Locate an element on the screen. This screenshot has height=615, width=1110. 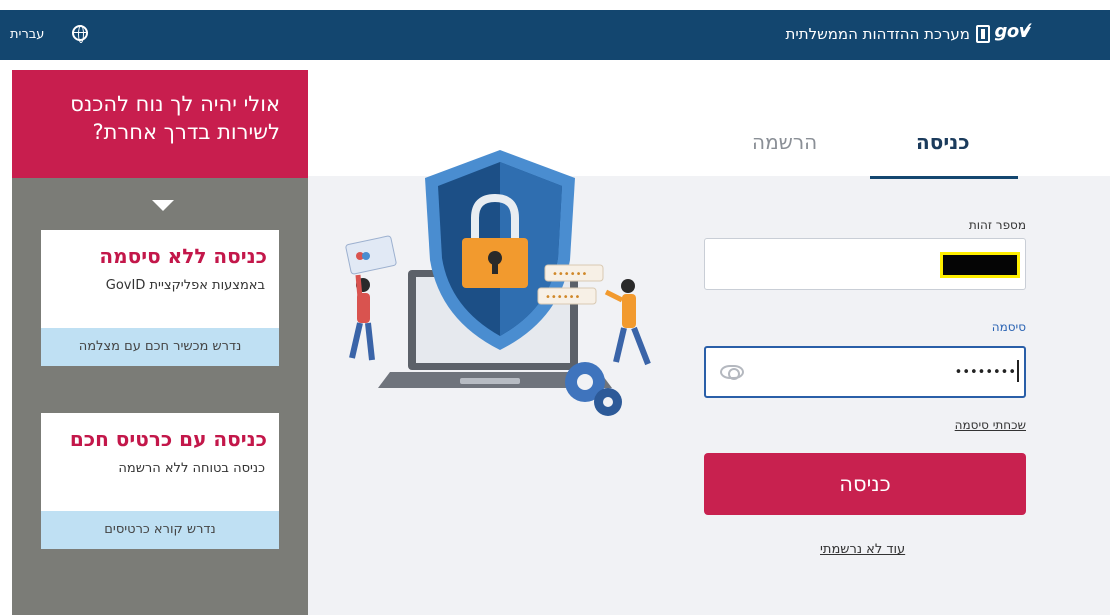
card-subtitle: כניסה בטוחה ללא הרשמה is located at coordinates (191, 468).